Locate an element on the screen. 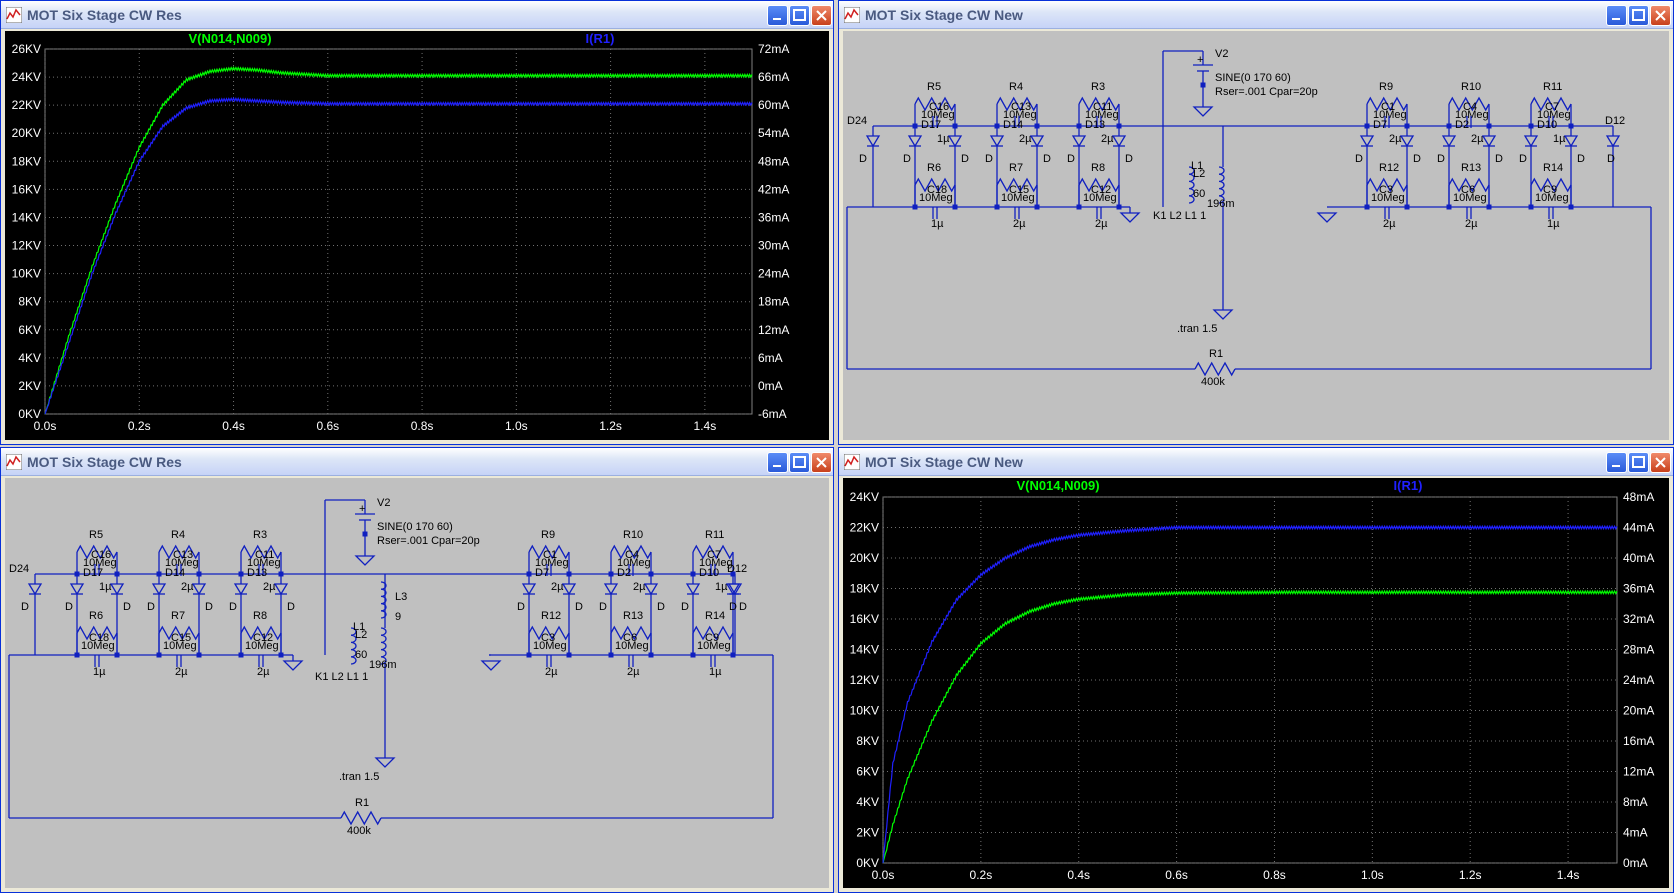  y-right-tick-label: 12mA is located at coordinates (1638, 772).